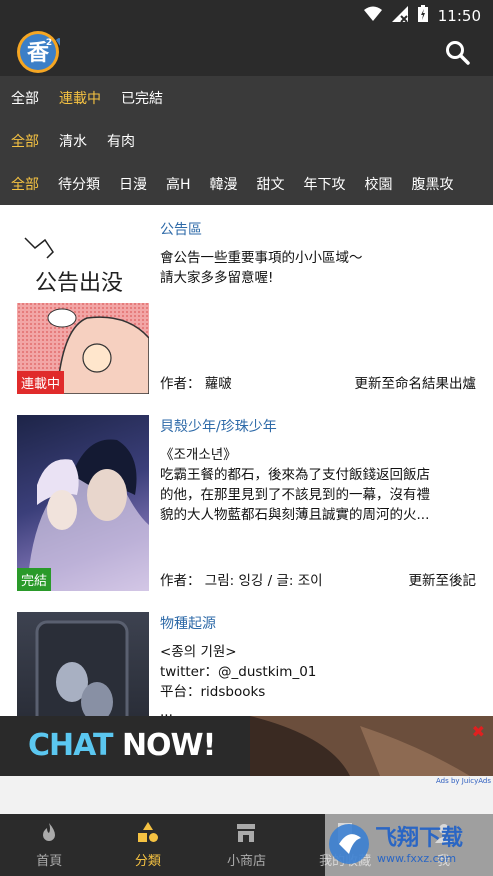 The width and height of the screenshot is (493, 876). What do you see at coordinates (325, 184) in the screenshot?
I see `filter-tag-younger-top: 年下攻` at bounding box center [325, 184].